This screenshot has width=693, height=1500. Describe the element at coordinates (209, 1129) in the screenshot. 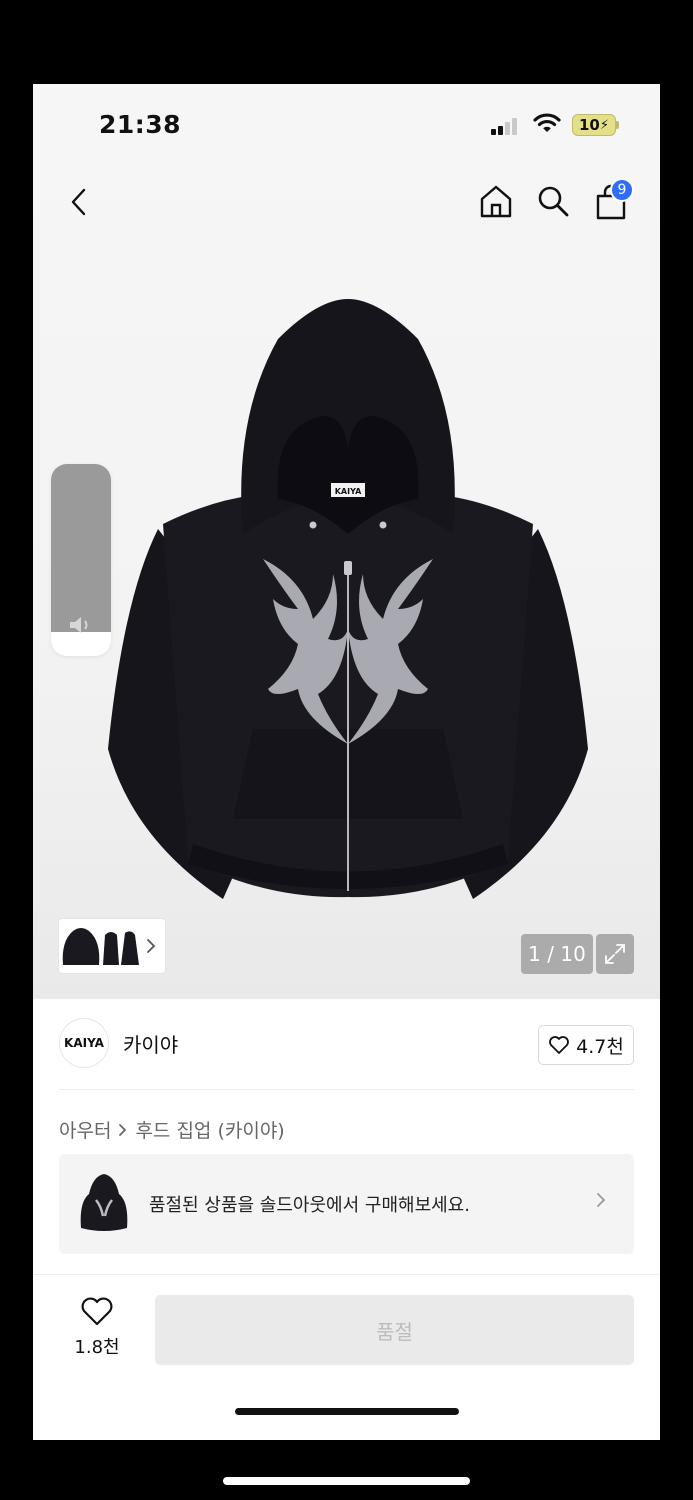

I see `breadcrumb-subcategory: 후드 집업 (카이야)` at that location.